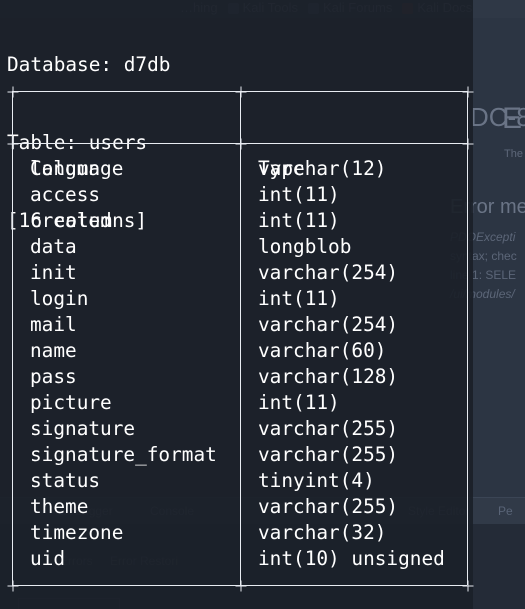 The height and width of the screenshot is (609, 525). What do you see at coordinates (77, 168) in the screenshot?
I see `cell-column-name: language` at bounding box center [77, 168].